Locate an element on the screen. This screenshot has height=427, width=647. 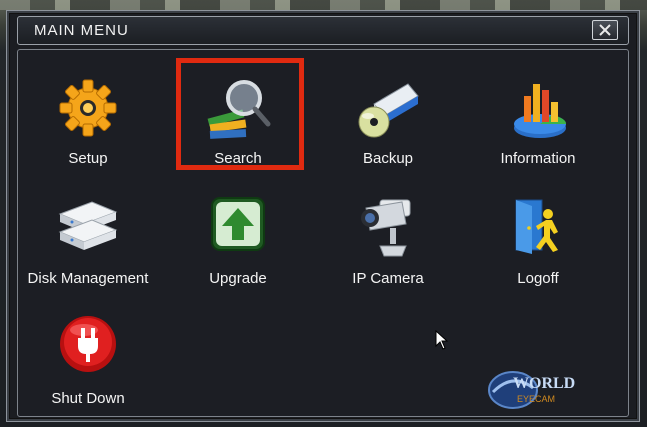
logo-text-eyecam: EYECAM is located at coordinates (536, 399).